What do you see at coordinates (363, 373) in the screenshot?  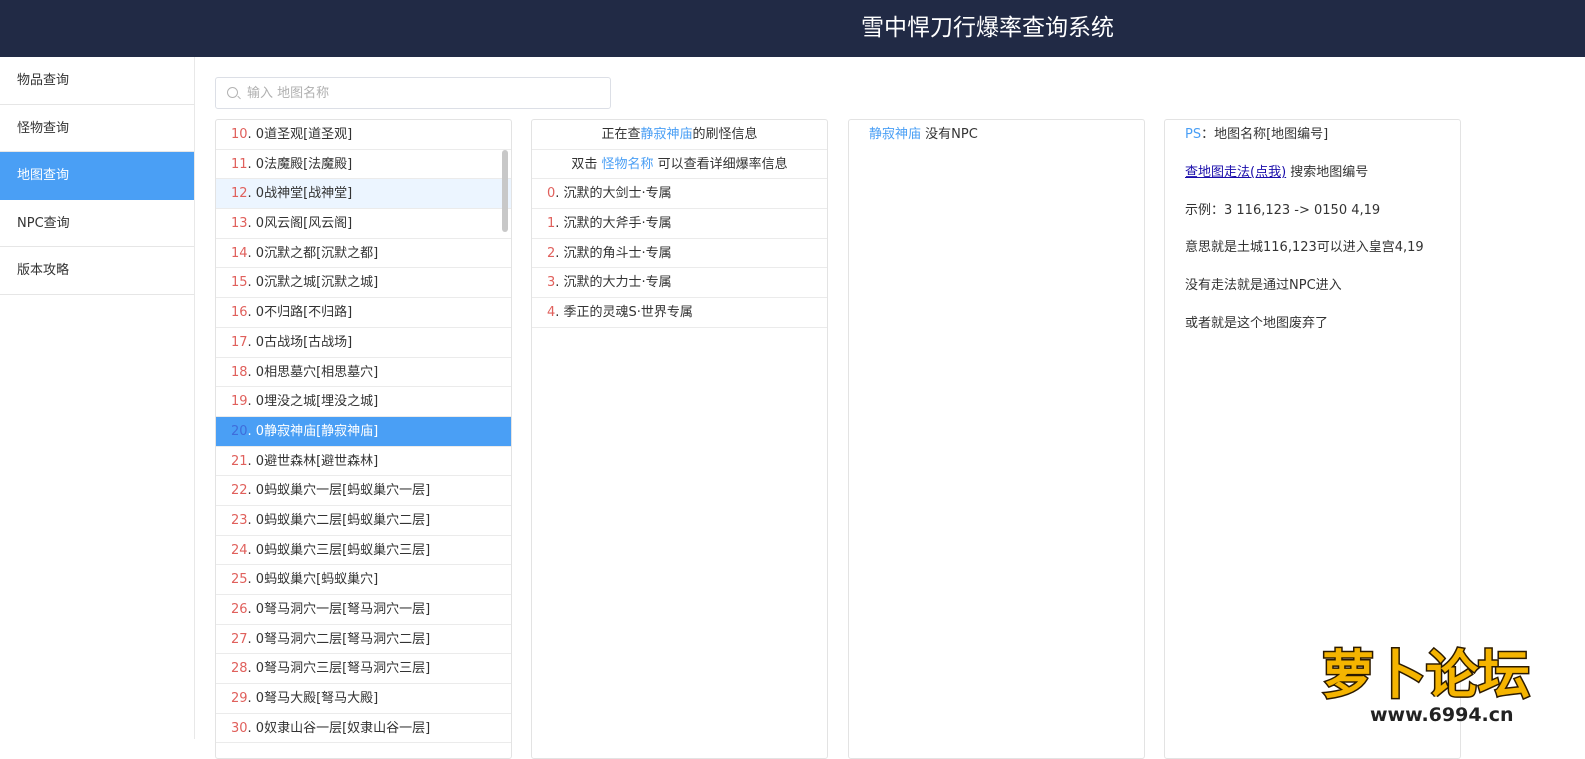 I see `map-list-item: 18. 0相思墓穴[相思墓穴]` at bounding box center [363, 373].